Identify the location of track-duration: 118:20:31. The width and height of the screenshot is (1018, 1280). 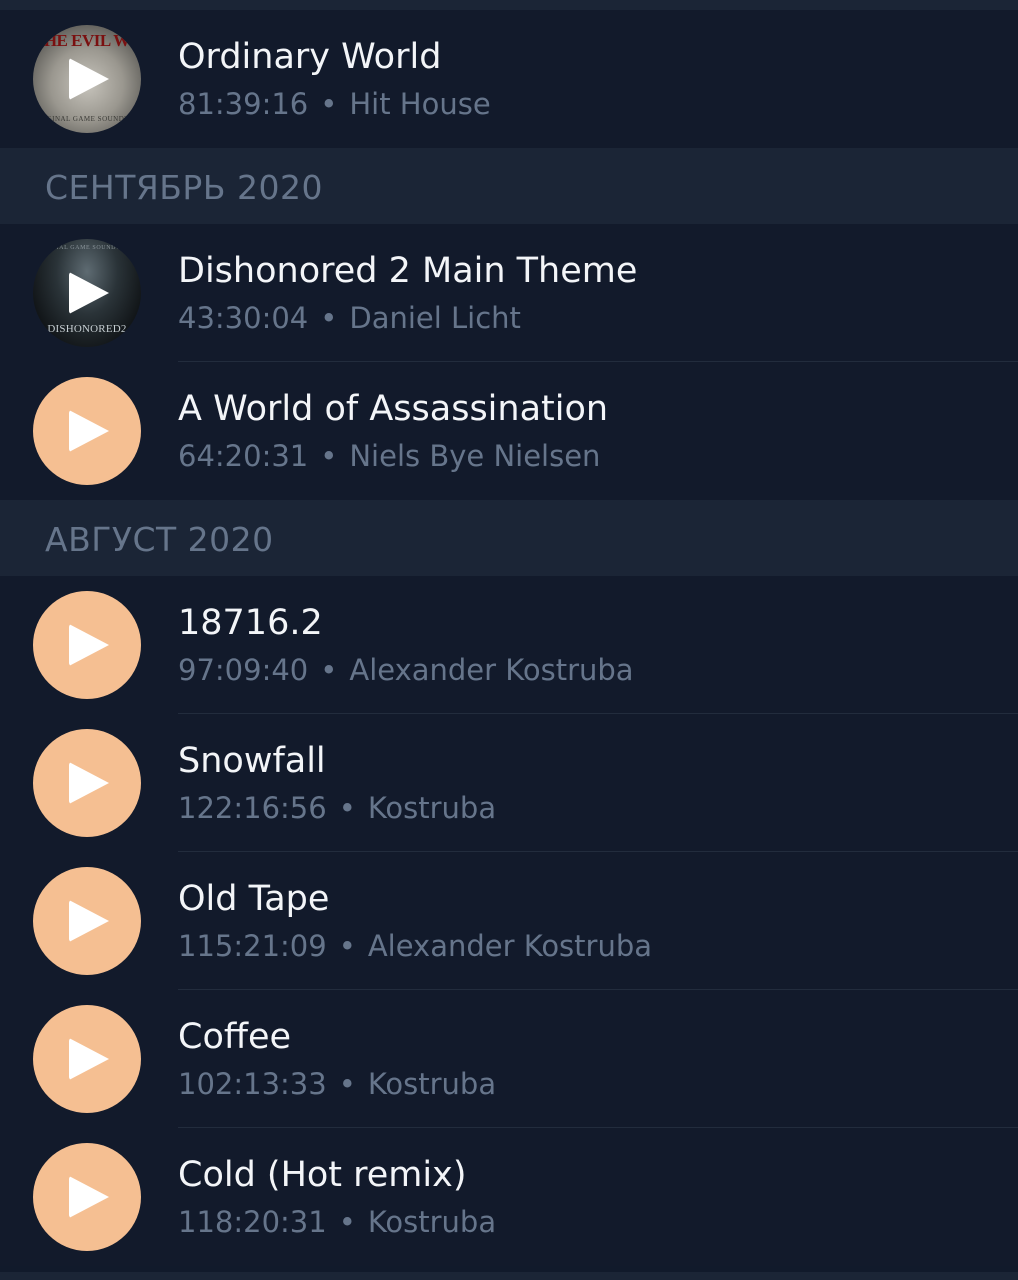
(252, 1222).